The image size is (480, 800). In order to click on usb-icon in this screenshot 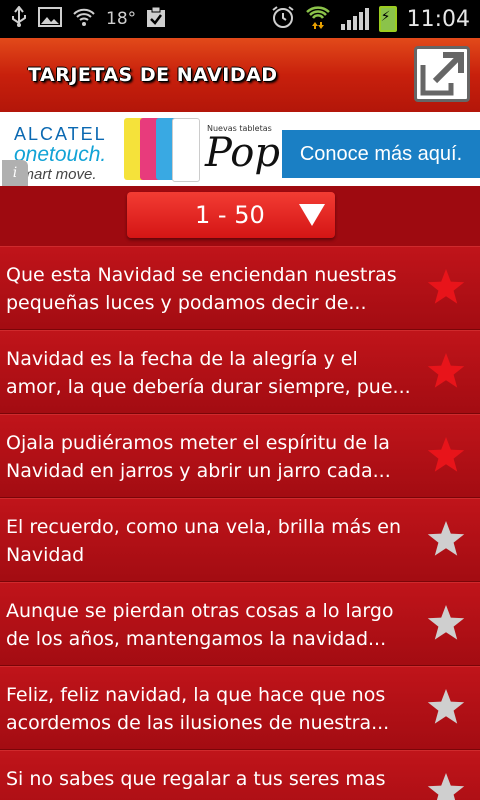, I will do `click(19, 18)`.